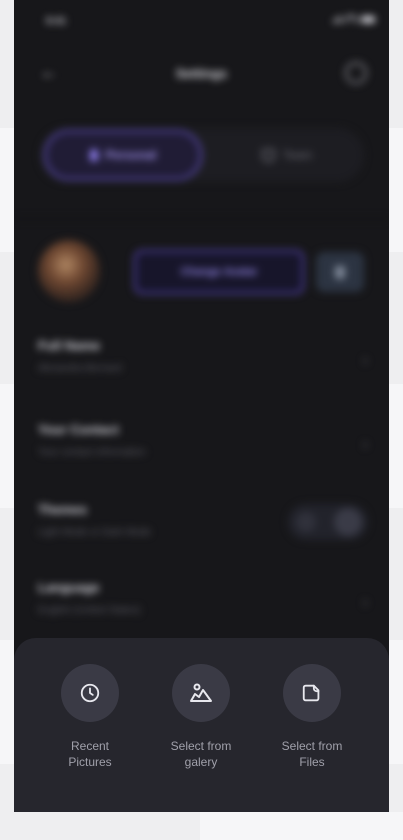 This screenshot has height=840, width=403. Describe the element at coordinates (92, 452) in the screenshot. I see `row-subtitle: Your contact information` at that location.